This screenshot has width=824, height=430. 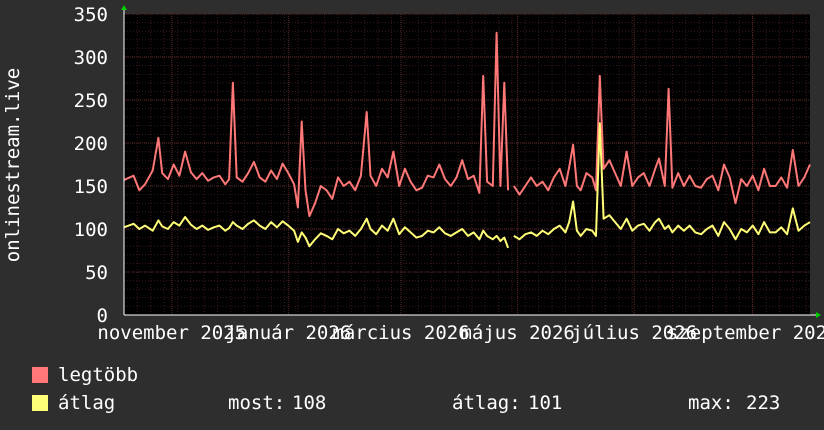 I want to click on y-tick-label: 200, so click(x=91, y=144).